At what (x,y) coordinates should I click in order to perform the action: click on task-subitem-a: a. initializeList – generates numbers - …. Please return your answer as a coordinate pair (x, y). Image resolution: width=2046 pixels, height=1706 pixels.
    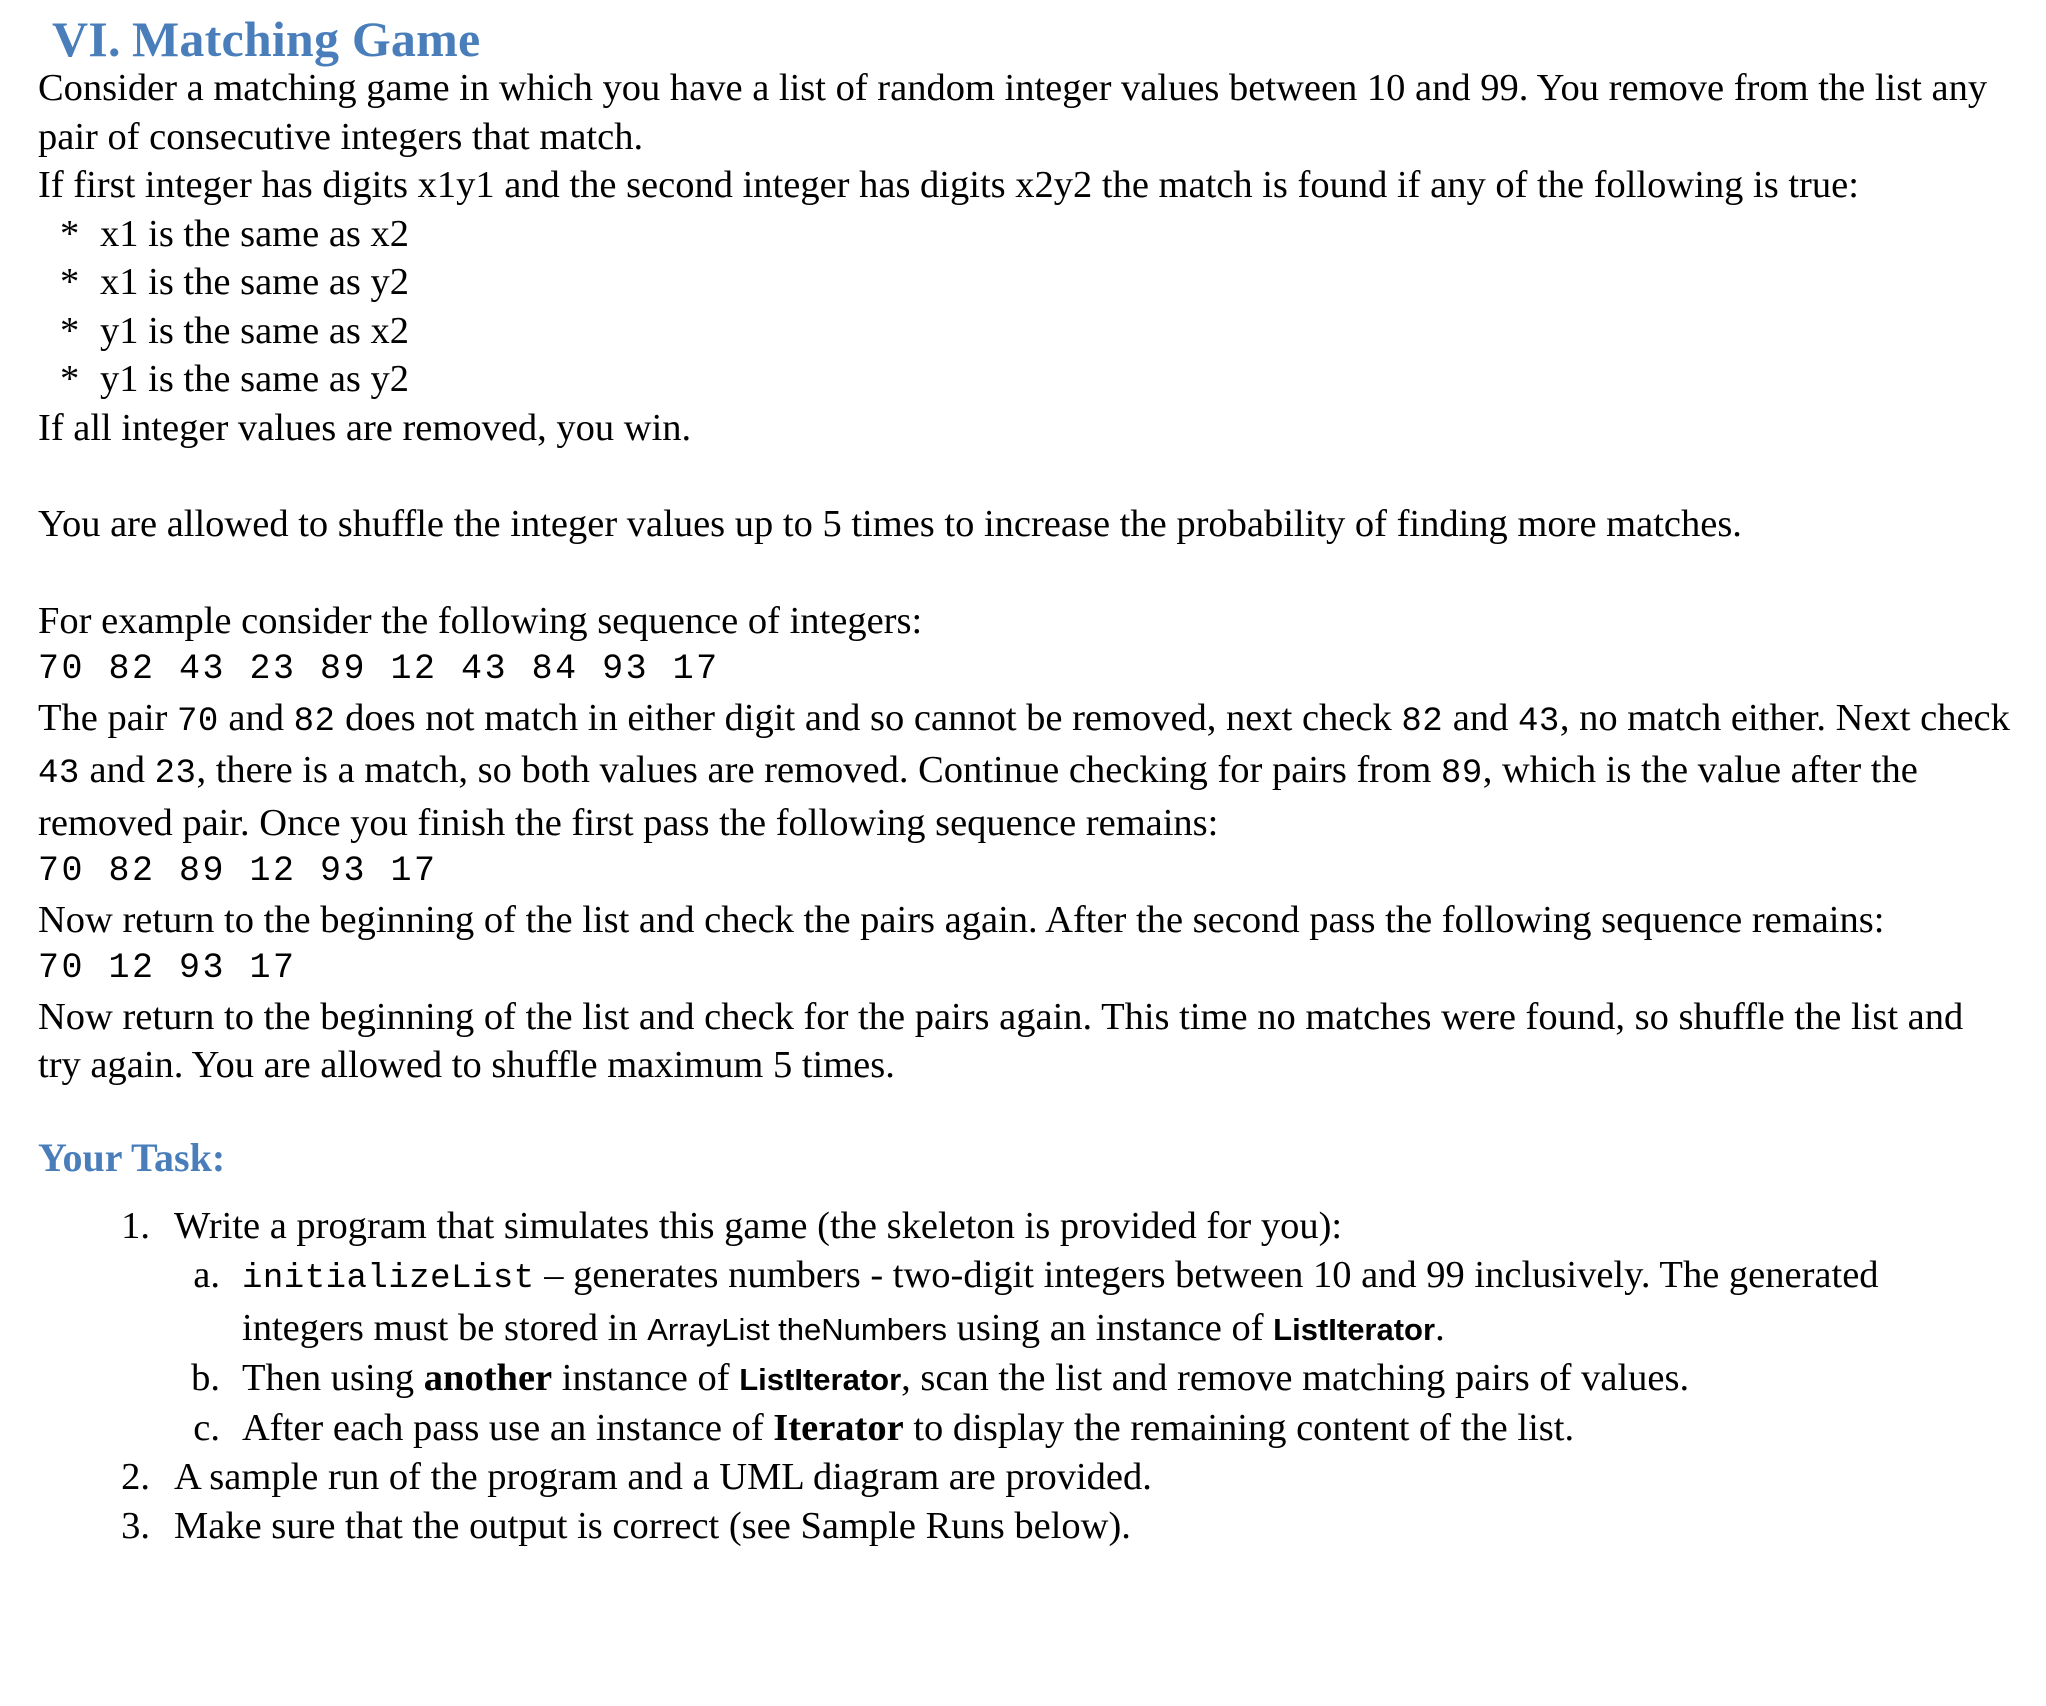
    Looking at the image, I should click on (1006, 1302).